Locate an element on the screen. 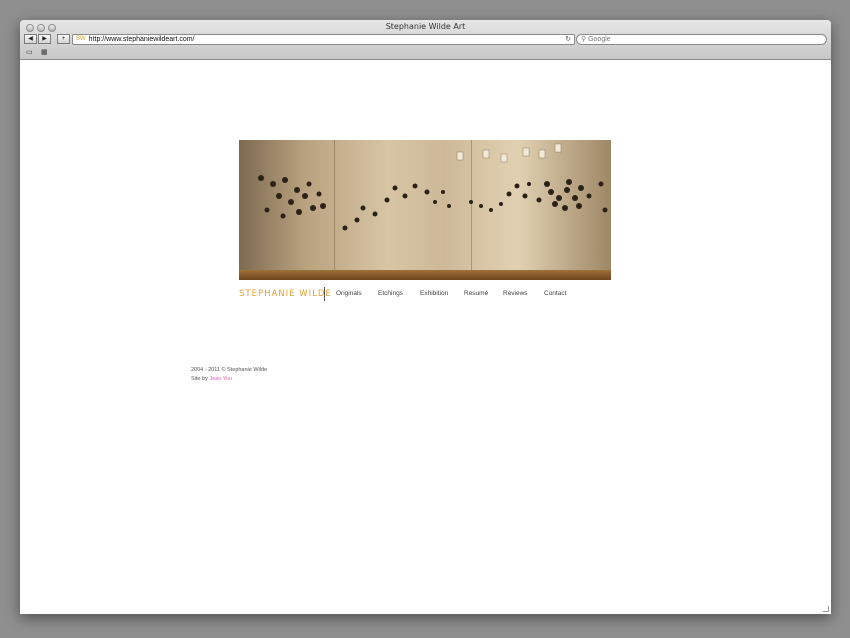  search-icon: ⚲ is located at coordinates (584, 39).